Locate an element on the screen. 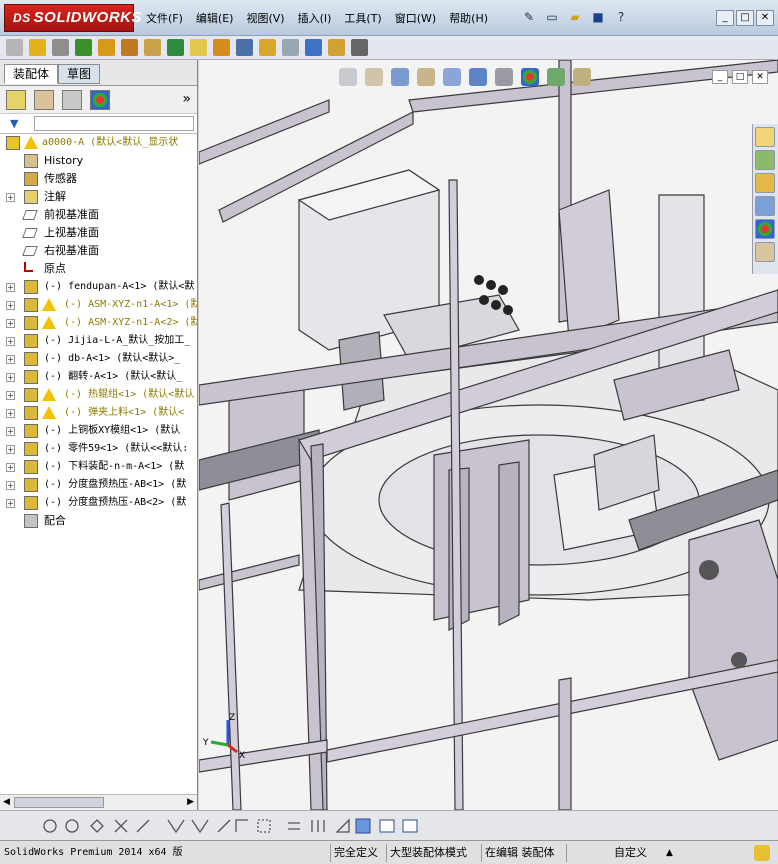 Image resolution: width=778 pixels, height=864 pixels. scrollbar-thumb is located at coordinates (59, 802).